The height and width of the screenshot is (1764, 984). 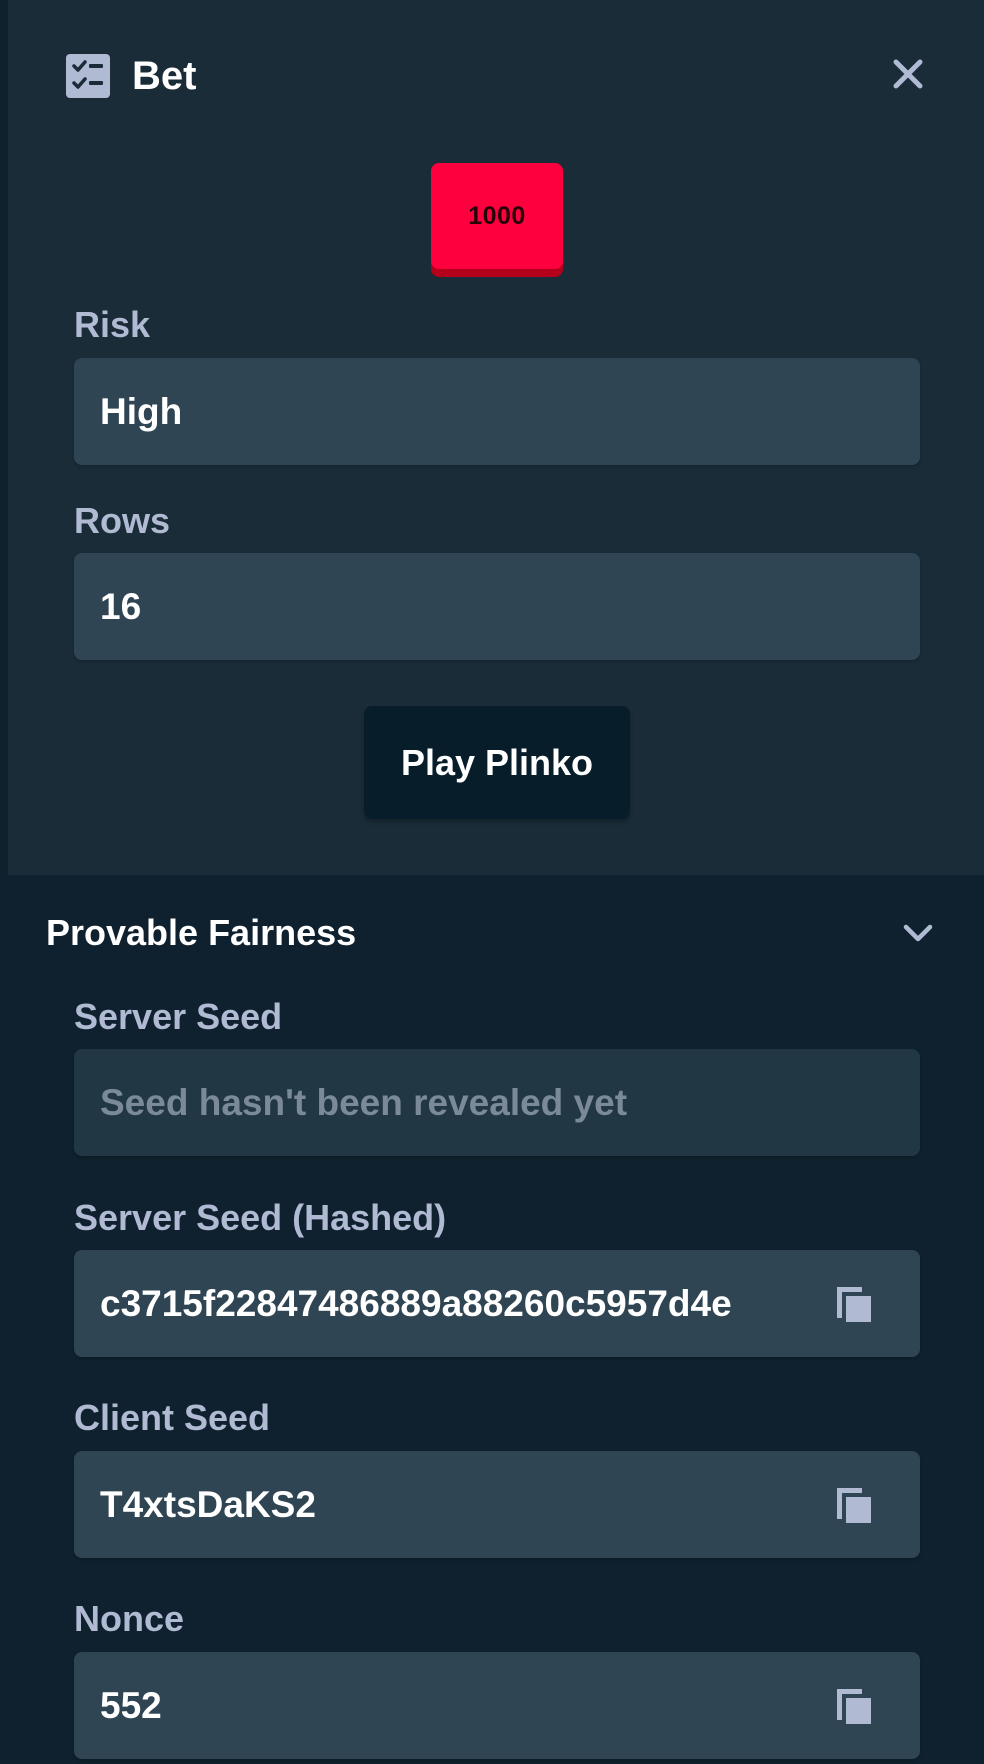 I want to click on client-seed-value: T4xtsDaKS2, so click(x=208, y=1504).